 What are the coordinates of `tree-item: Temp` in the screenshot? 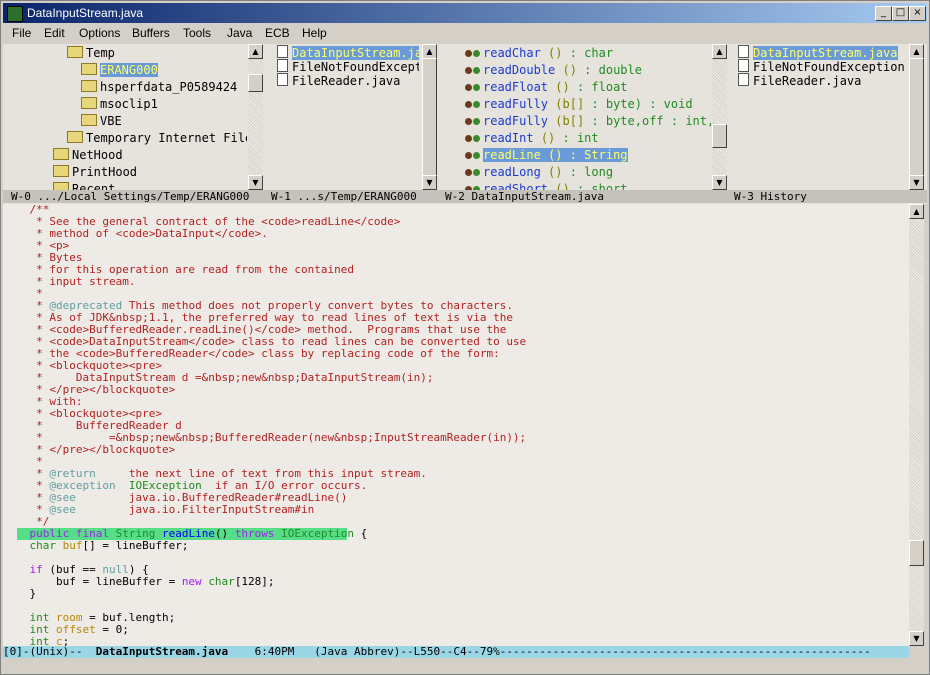 It's located at (91, 53).